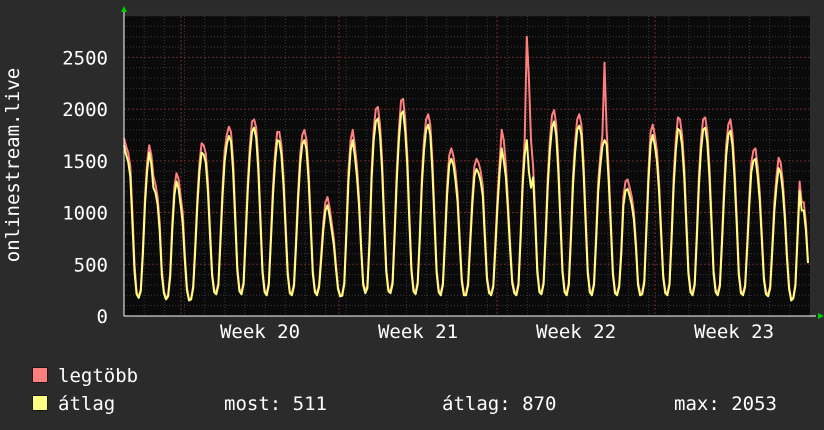 This screenshot has width=824, height=430. I want to click on y-tick-label: 2000, so click(85, 110).